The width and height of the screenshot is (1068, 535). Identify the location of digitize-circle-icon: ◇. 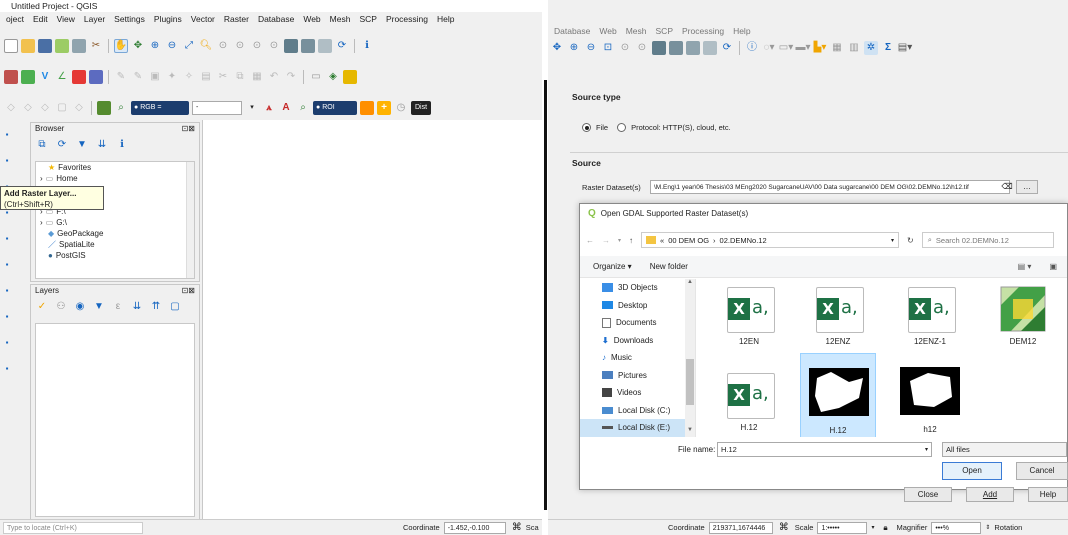
(79, 108).